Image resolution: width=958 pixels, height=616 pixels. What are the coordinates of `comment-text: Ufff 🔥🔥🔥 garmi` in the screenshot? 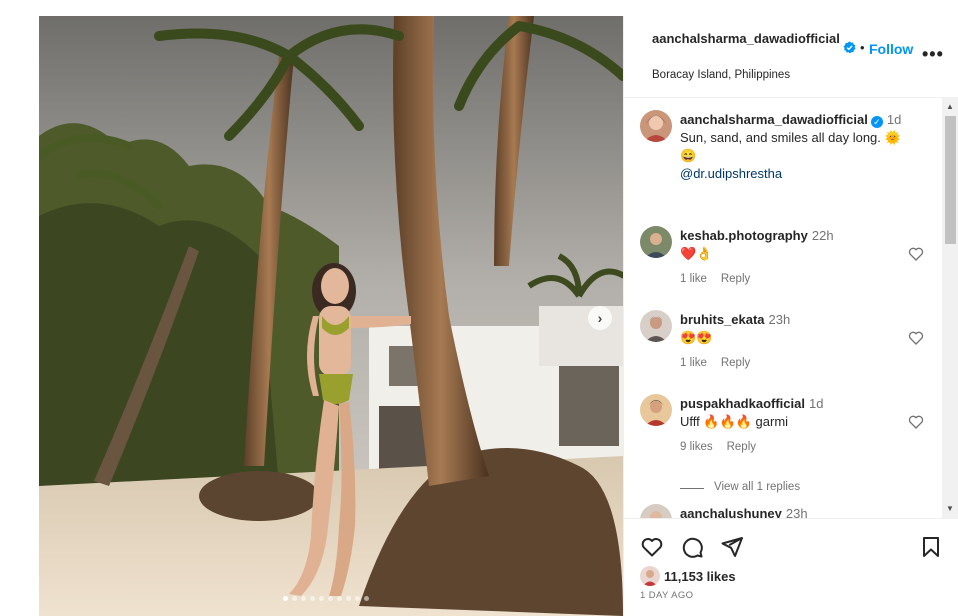 It's located at (734, 421).